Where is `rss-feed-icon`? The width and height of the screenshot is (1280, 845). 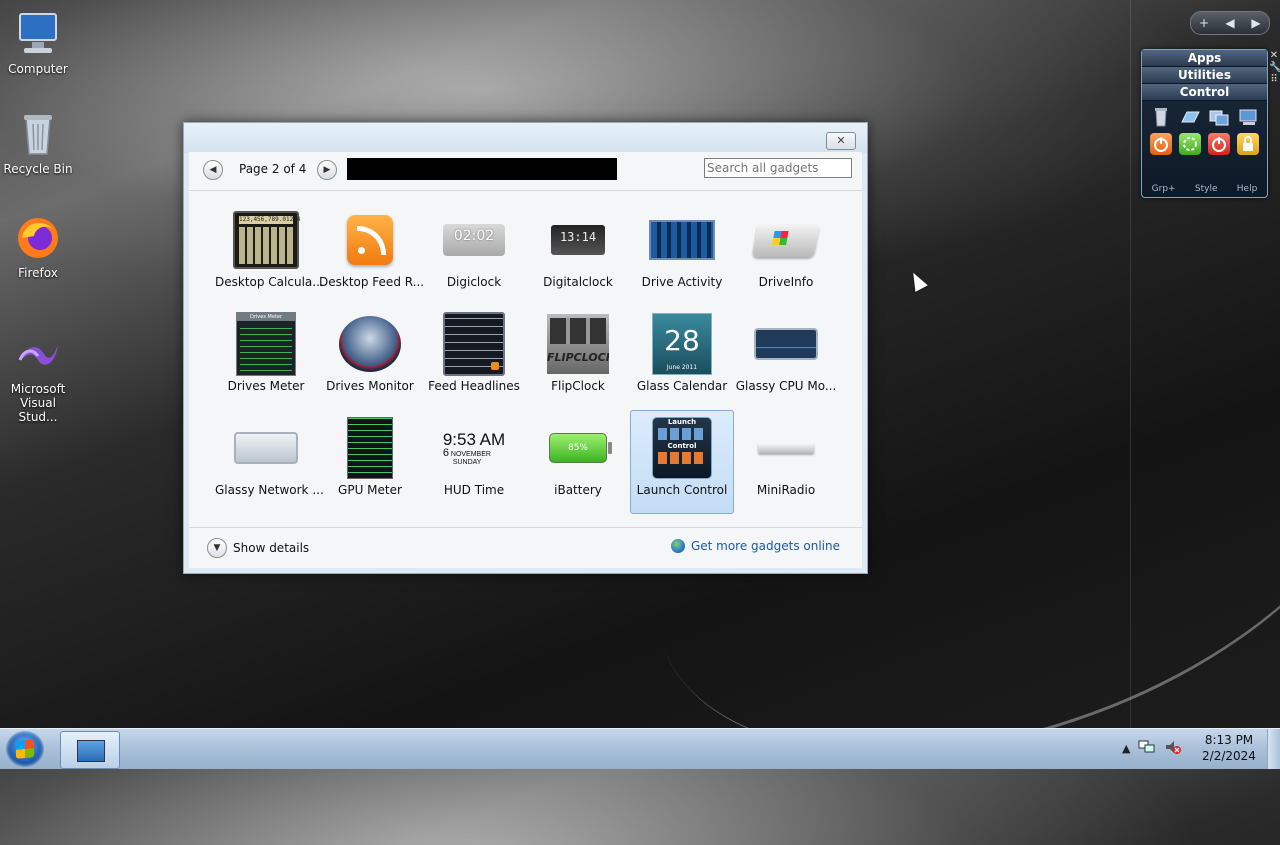 rss-feed-icon is located at coordinates (370, 240).